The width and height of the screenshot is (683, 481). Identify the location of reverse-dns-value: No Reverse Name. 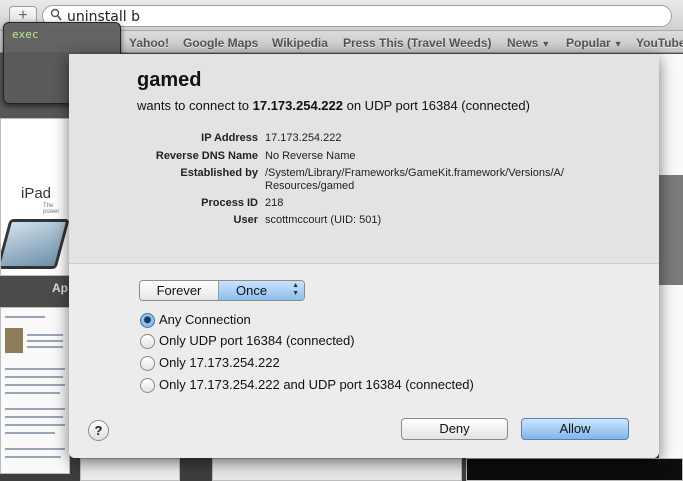
(310, 156).